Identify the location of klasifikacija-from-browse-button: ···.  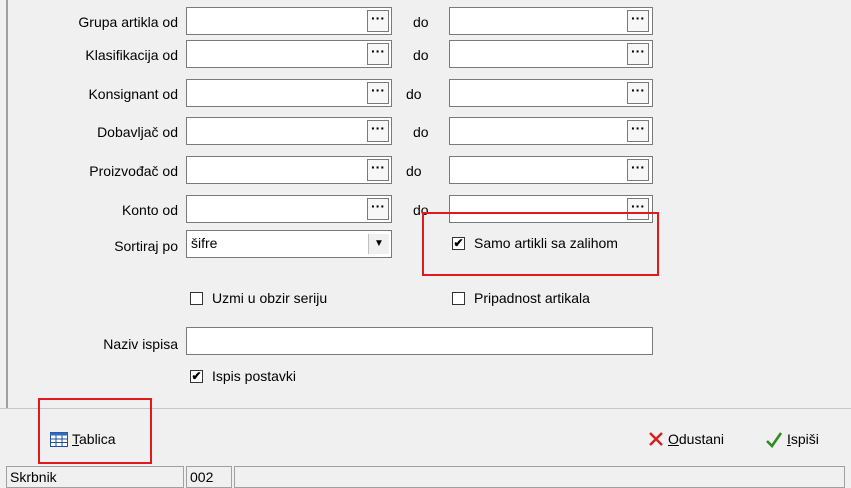
(378, 54).